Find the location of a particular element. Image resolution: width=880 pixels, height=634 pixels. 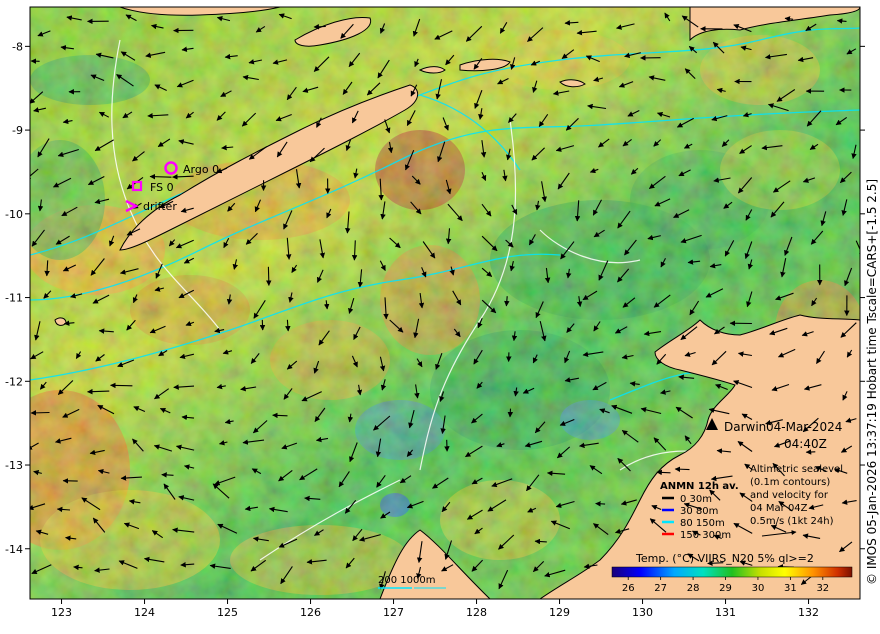

station-date: 04-Mar-2024 is located at coordinates (804, 427).